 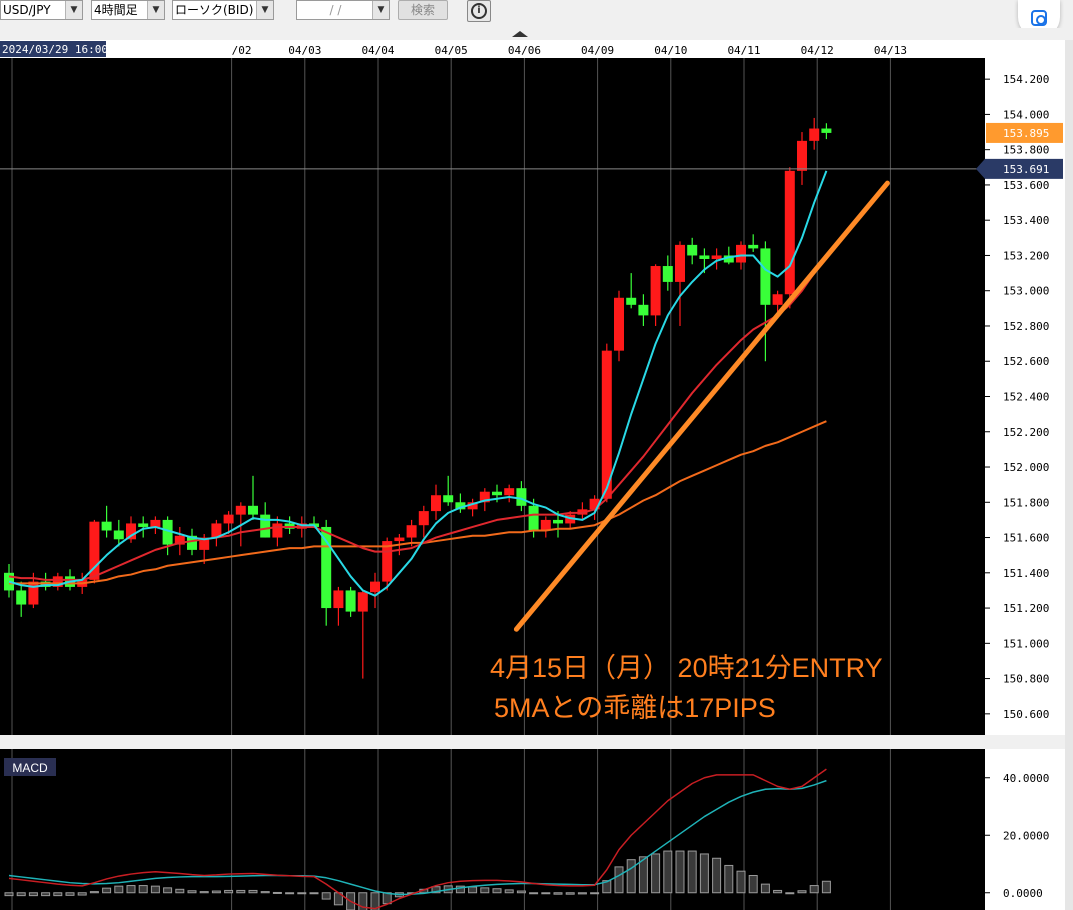 I want to click on price-tick-label: 154.200, so click(x=1026, y=79).